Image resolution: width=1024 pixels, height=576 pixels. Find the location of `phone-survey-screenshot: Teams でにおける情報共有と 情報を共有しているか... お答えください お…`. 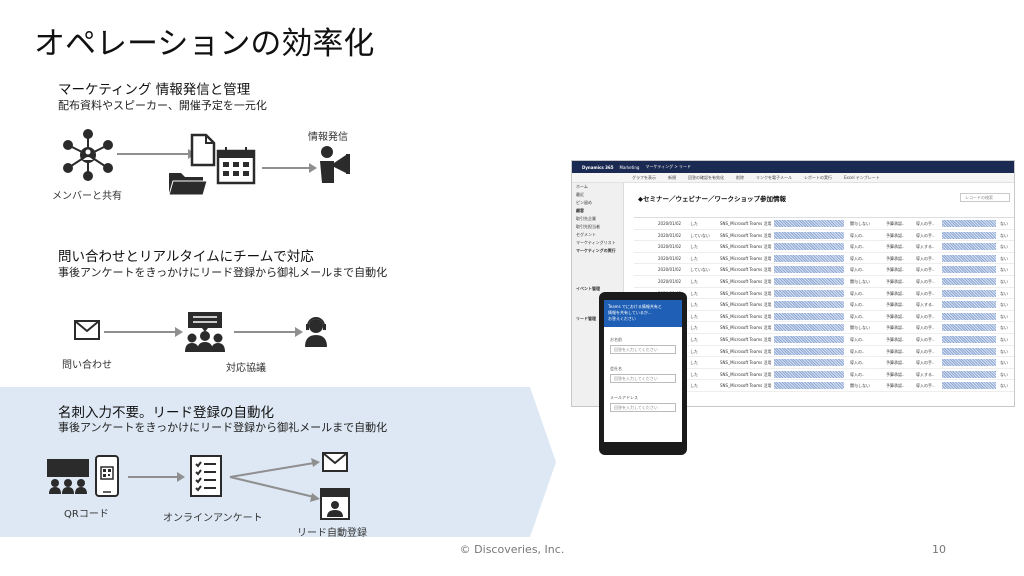

phone-survey-screenshot: Teams でにおける情報共有と 情報を共有しているか... お答えください お… is located at coordinates (643, 373).